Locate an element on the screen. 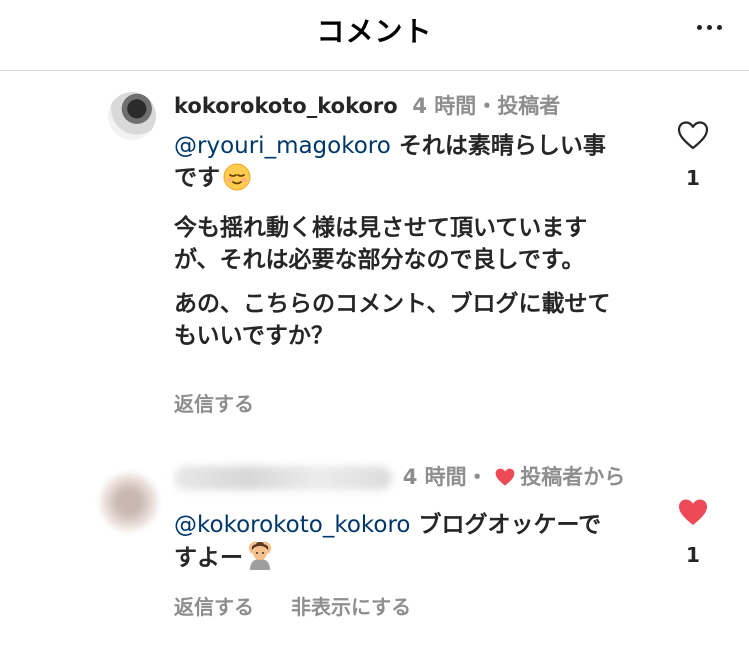  comment-paragraph: あの、こちらのコメント、ブログに載せてもいいですか？ is located at coordinates (392, 320).